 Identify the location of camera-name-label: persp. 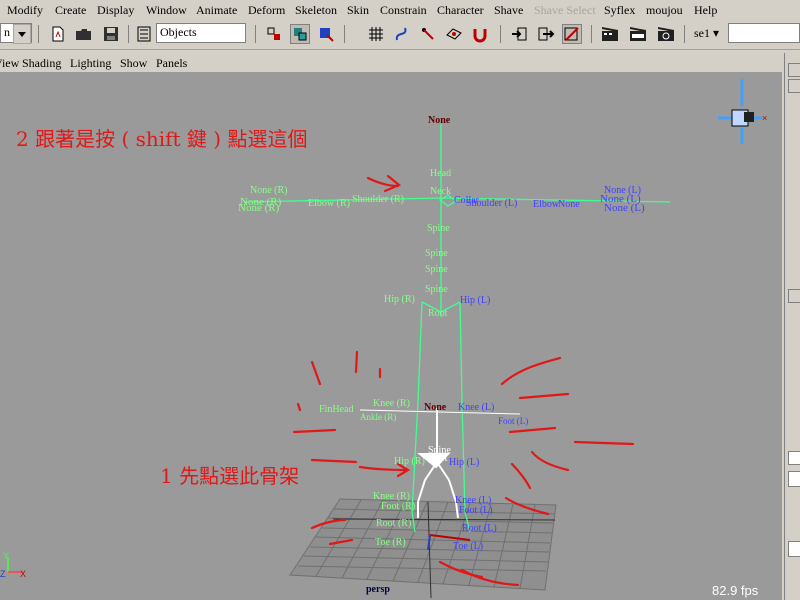
(378, 589).